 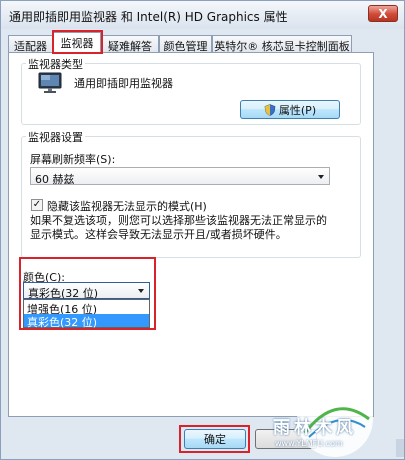 I want to click on hide-modes-checkbox: ✓, so click(x=37, y=205).